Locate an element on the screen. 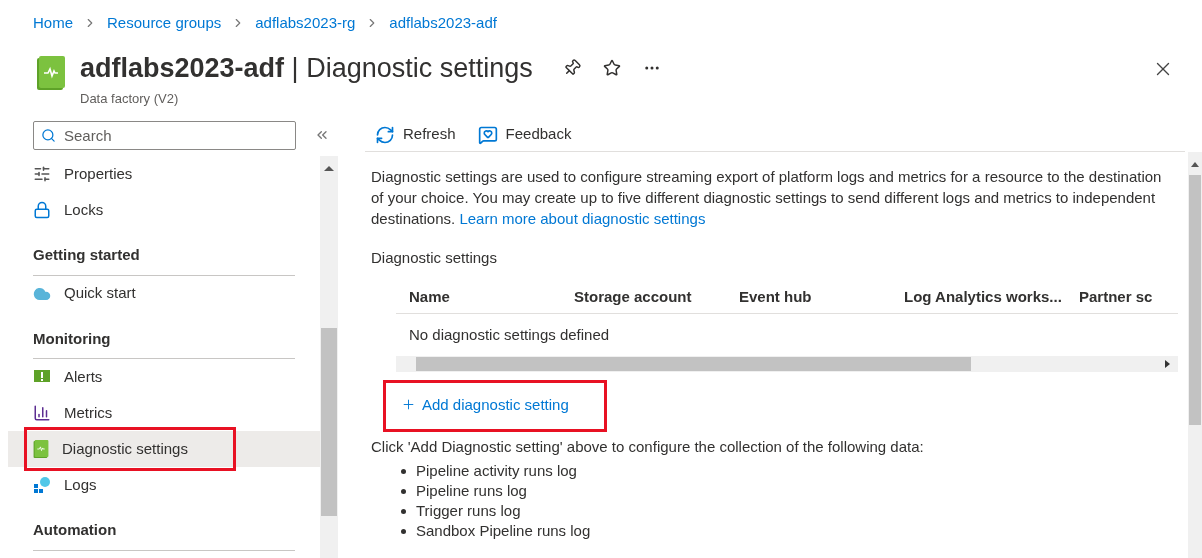 The height and width of the screenshot is (558, 1202). section-heading: Automation is located at coordinates (164, 535).